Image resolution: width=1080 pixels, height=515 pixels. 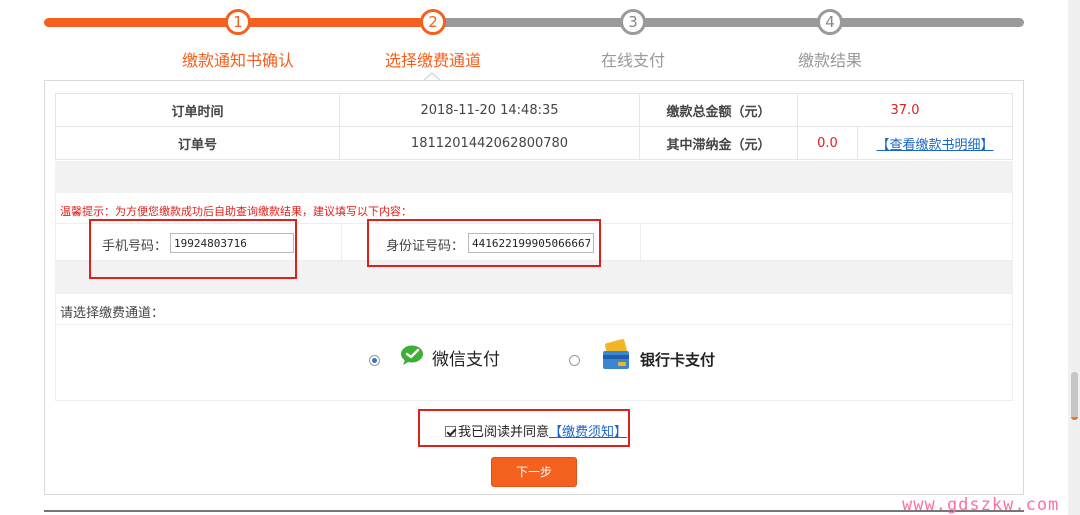 What do you see at coordinates (633, 22) in the screenshot?
I see `step-number: 3` at bounding box center [633, 22].